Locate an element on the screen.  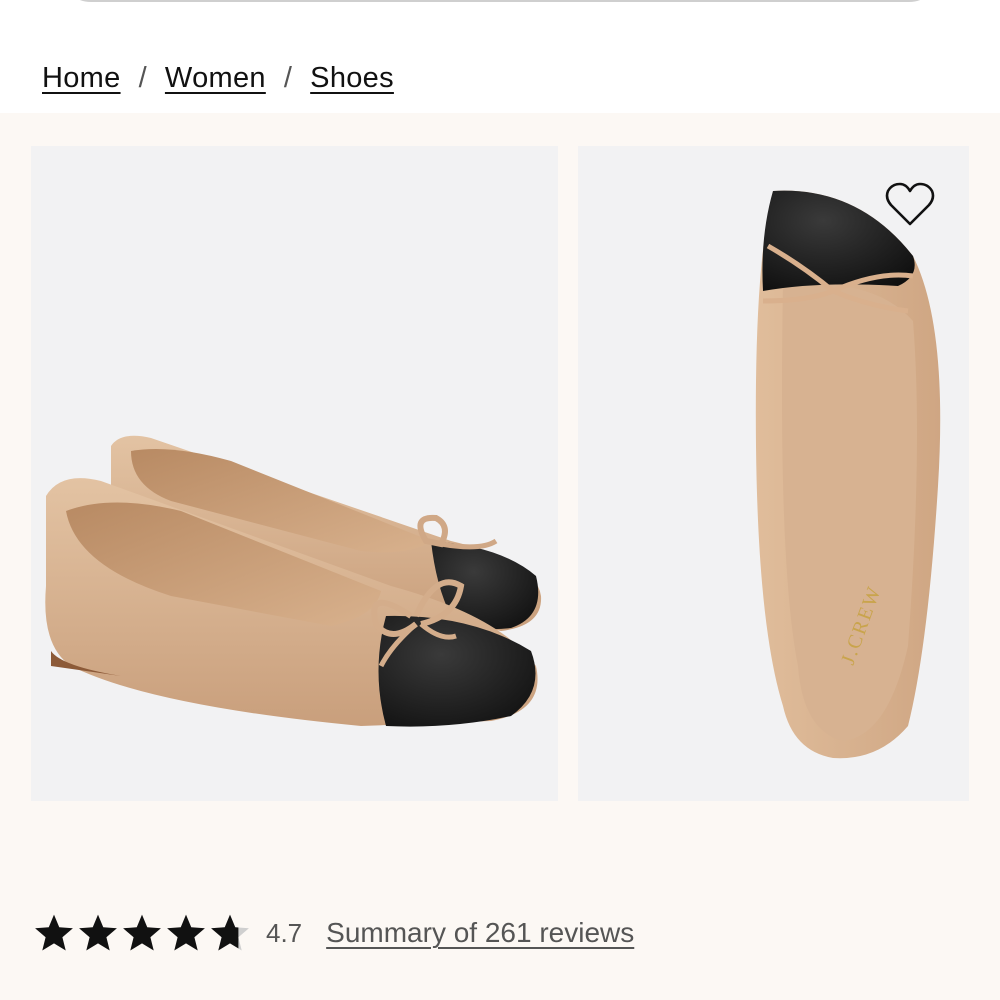
search-bar is located at coordinates (500, 1).